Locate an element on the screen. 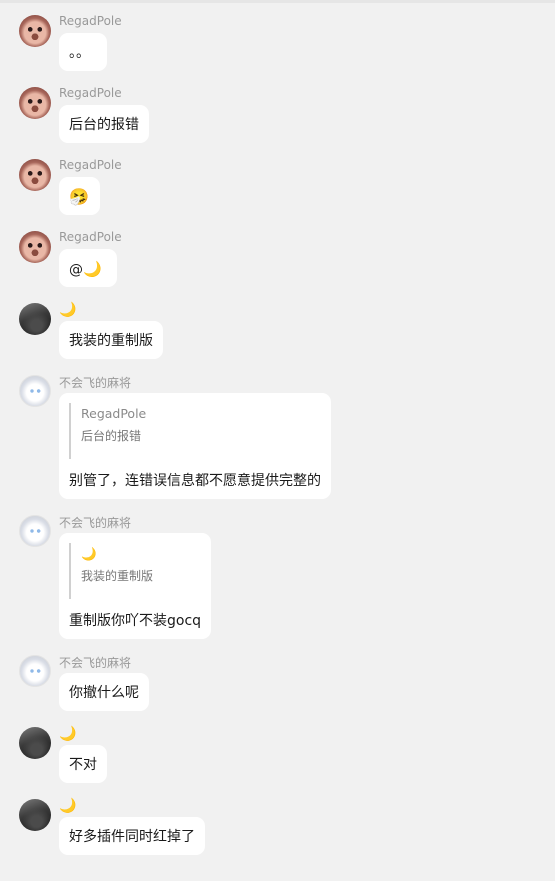 This screenshot has width=555, height=881. message-text: 不对 is located at coordinates (83, 765).